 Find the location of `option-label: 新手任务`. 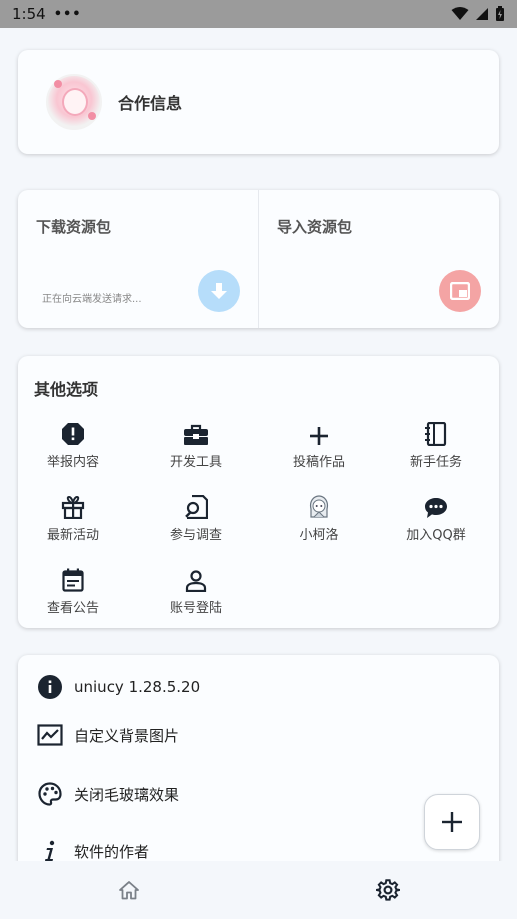

option-label: 新手任务 is located at coordinates (435, 462).